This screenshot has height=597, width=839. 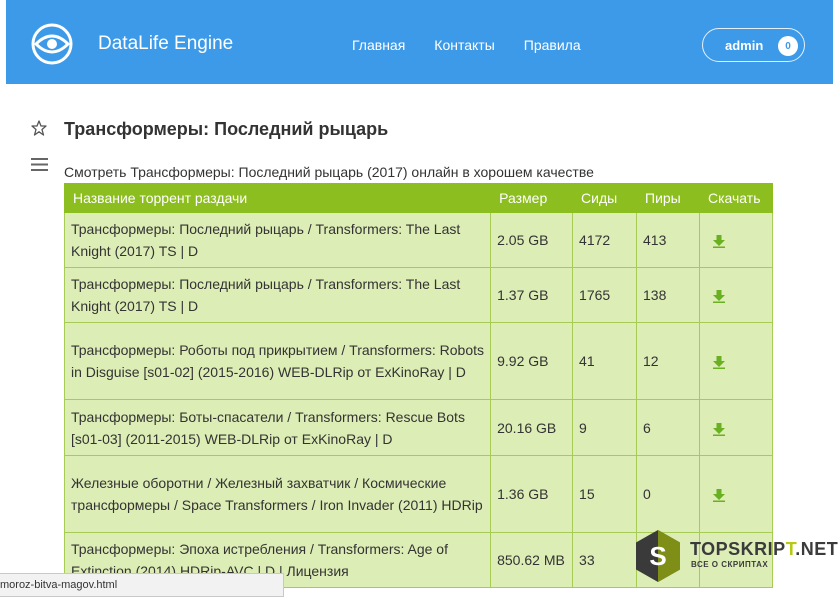 What do you see at coordinates (277, 198) in the screenshot?
I see `header-name: Название торрент раздачи` at bounding box center [277, 198].